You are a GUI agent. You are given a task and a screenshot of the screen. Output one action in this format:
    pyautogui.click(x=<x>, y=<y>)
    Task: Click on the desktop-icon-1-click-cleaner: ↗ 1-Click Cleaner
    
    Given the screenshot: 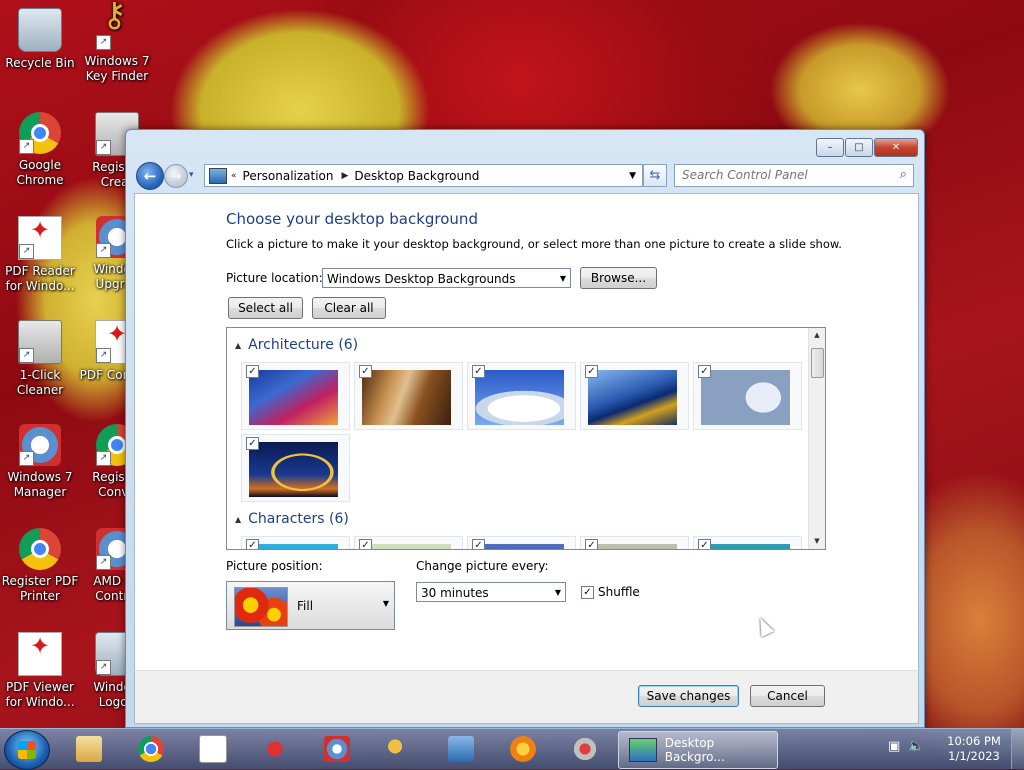 What is the action you would take?
    pyautogui.click(x=40, y=359)
    